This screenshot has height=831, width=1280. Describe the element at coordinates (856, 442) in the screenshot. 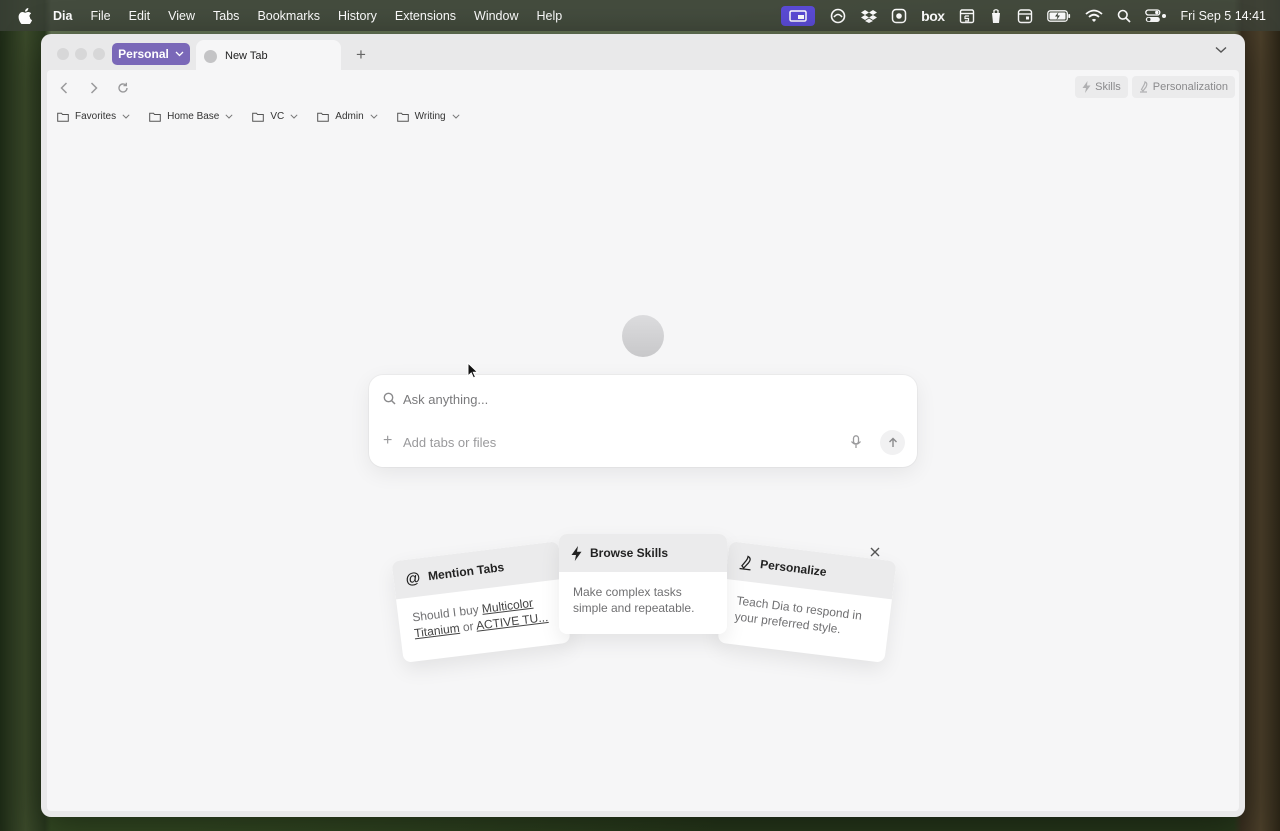

I see `microphone-icon` at that location.